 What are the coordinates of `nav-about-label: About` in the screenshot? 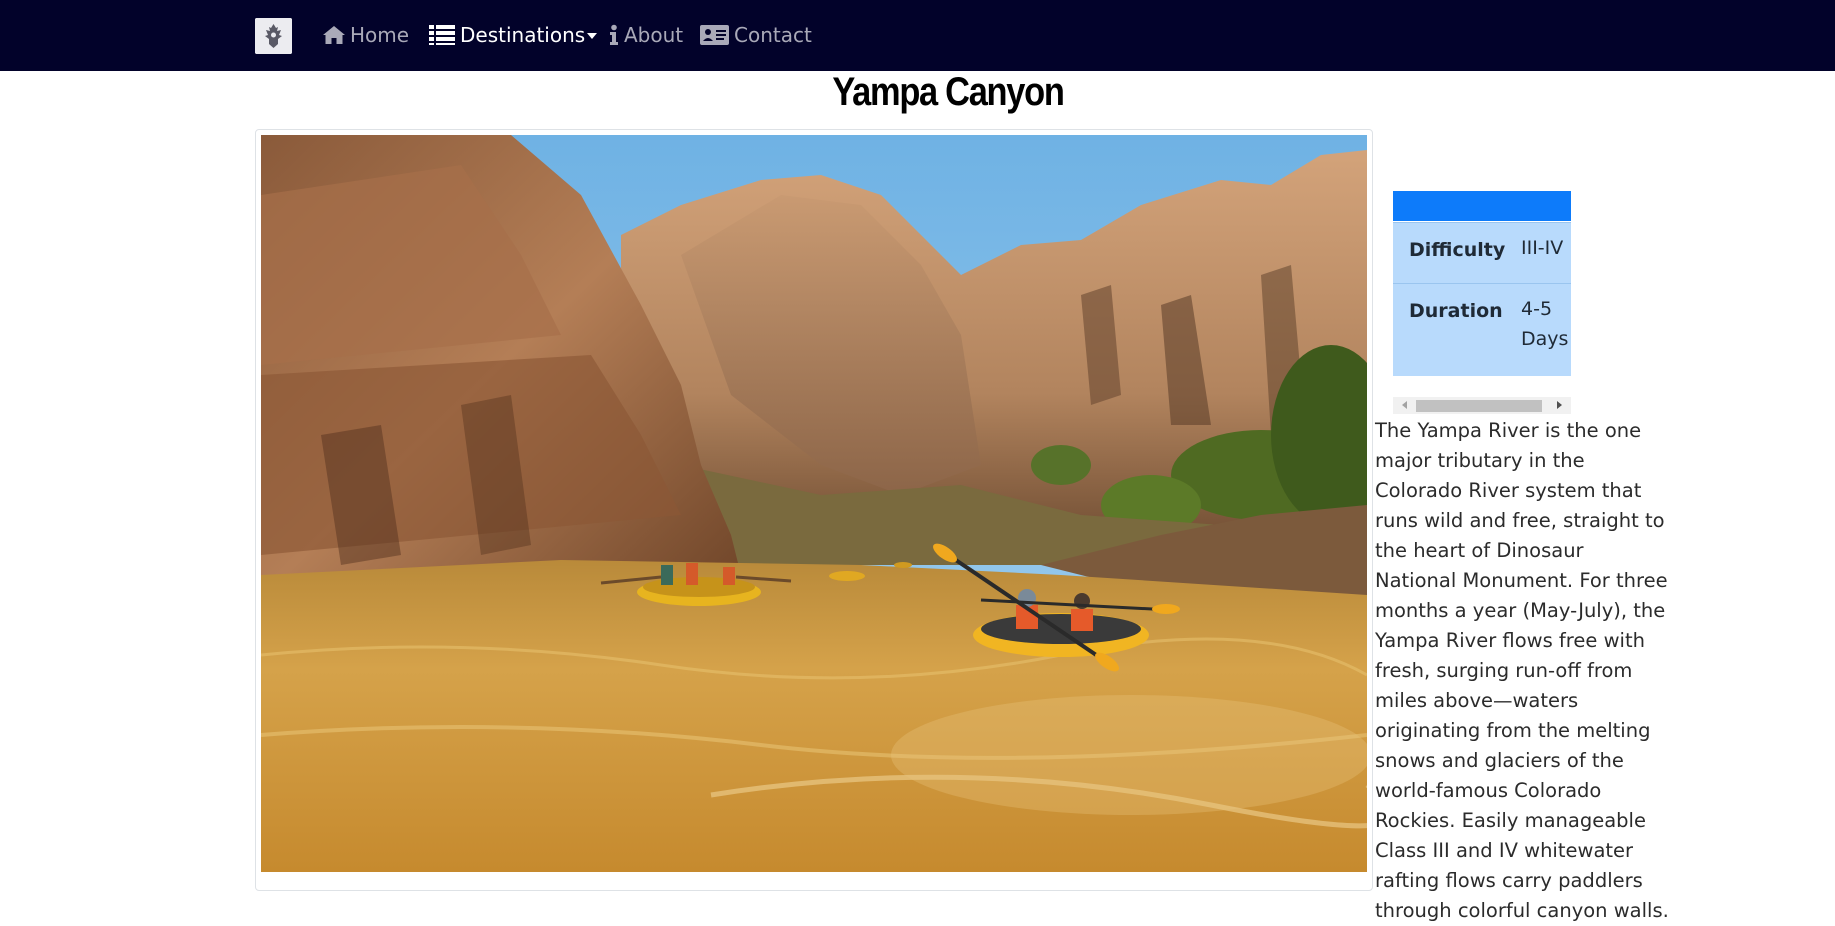 It's located at (654, 35).